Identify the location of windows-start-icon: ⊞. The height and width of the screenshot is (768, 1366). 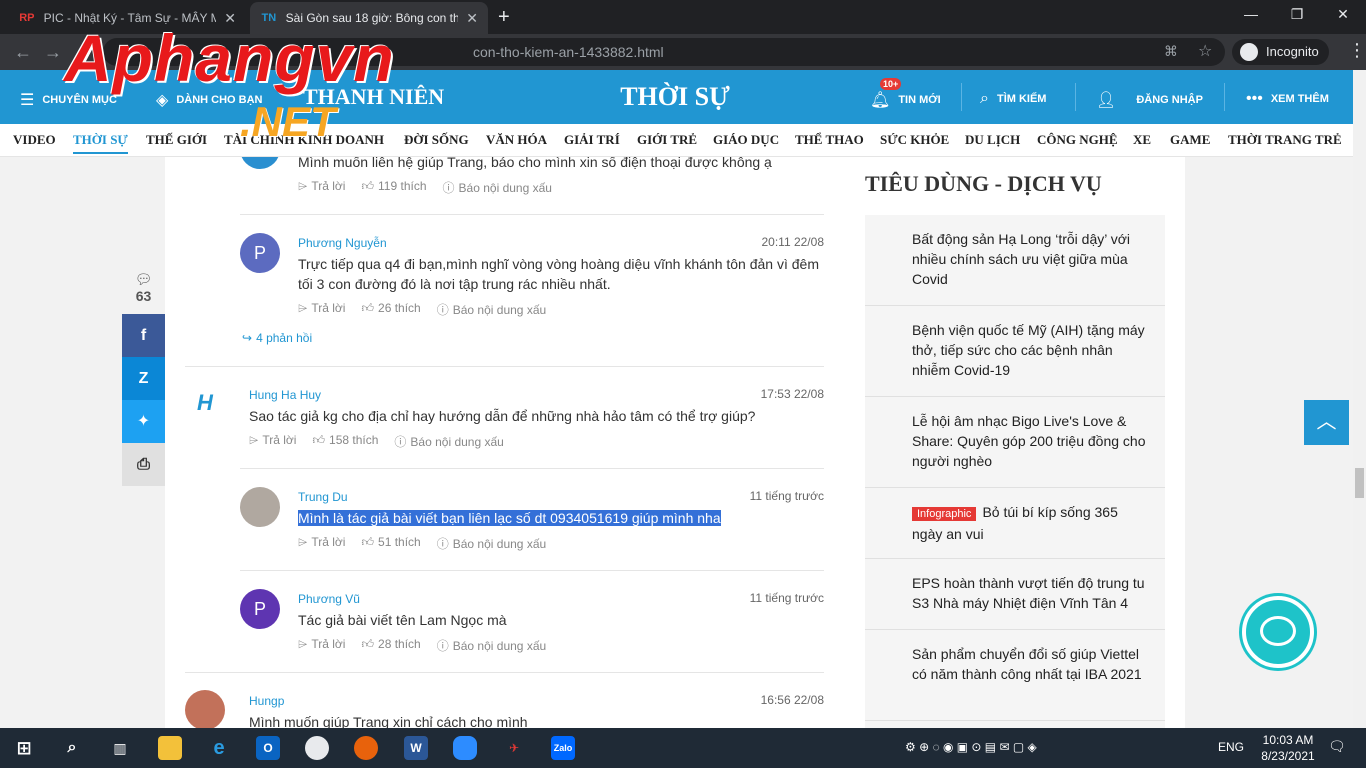
(24, 748).